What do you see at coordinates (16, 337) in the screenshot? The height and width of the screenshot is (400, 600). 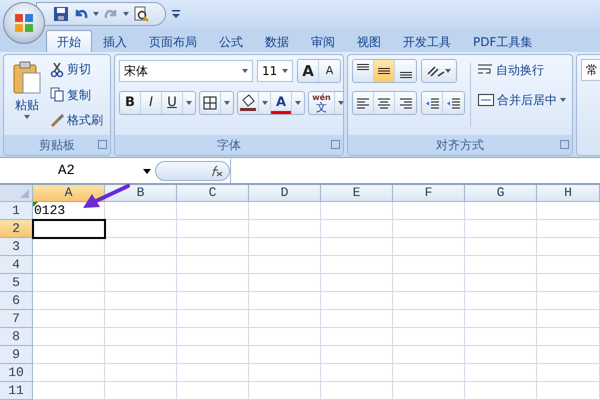 I see `row-header: 8` at bounding box center [16, 337].